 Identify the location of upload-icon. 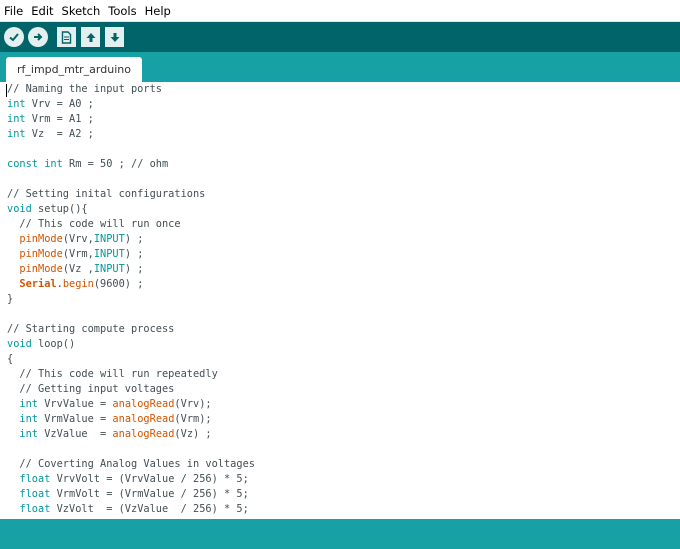
(38, 37).